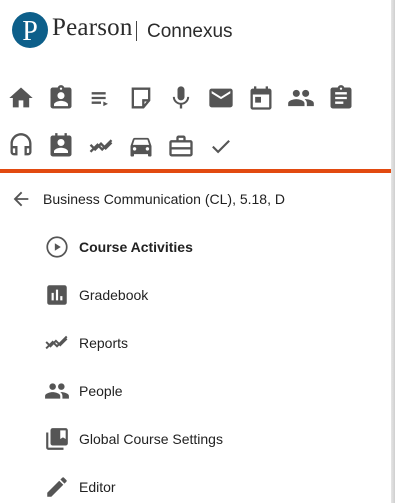 This screenshot has height=503, width=395. I want to click on home-icon, so click(21, 98).